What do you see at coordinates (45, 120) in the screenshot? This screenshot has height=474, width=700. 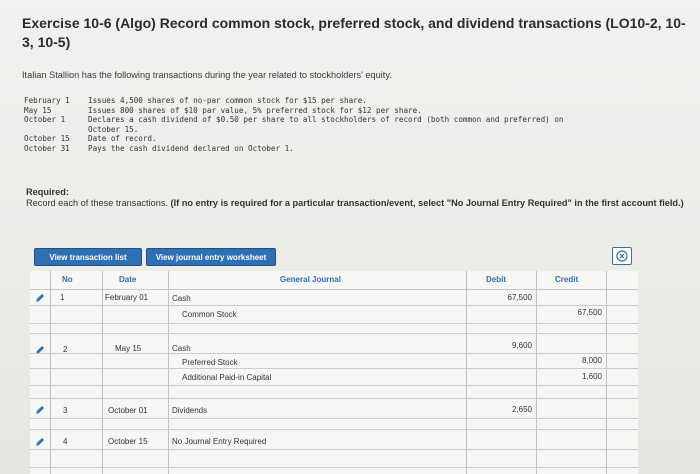 I see `transaction-date: October 1` at bounding box center [45, 120].